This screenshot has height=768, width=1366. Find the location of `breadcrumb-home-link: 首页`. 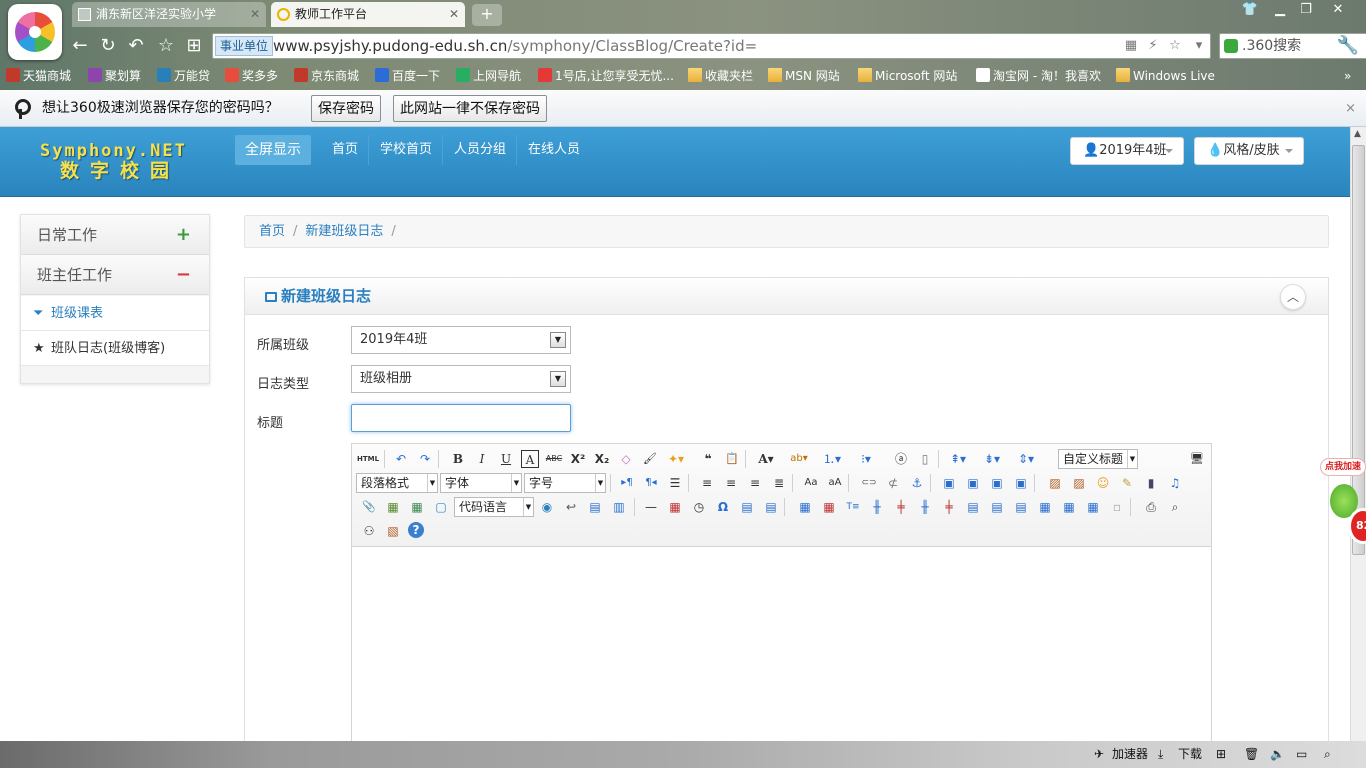

breadcrumb-home-link: 首页 is located at coordinates (272, 231).